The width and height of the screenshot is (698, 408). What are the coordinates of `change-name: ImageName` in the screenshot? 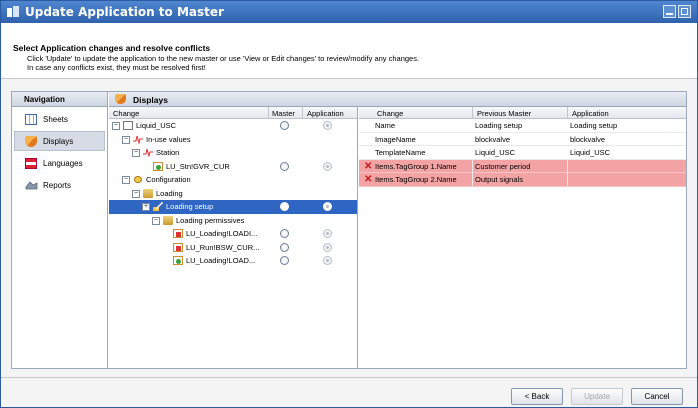 It's located at (395, 139).